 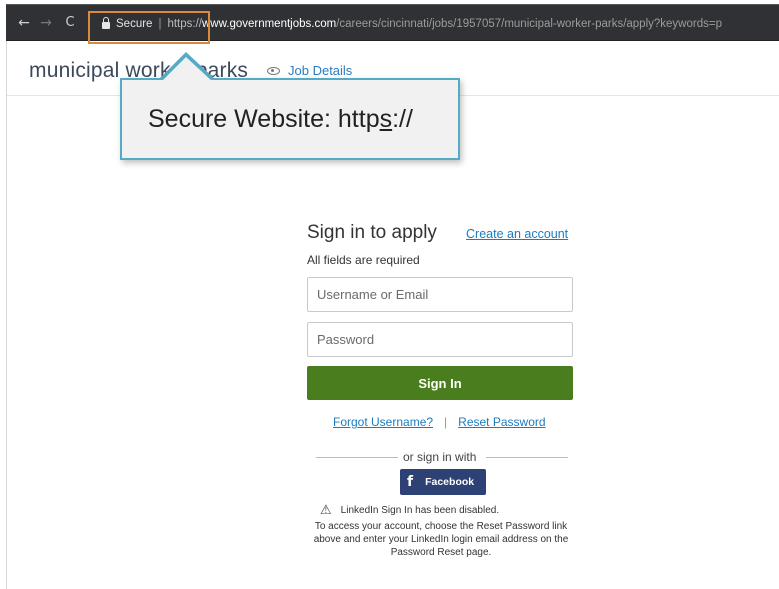 What do you see at coordinates (439, 422) in the screenshot?
I see `account-recovery-links: Forgot Username? | Reset Password` at bounding box center [439, 422].